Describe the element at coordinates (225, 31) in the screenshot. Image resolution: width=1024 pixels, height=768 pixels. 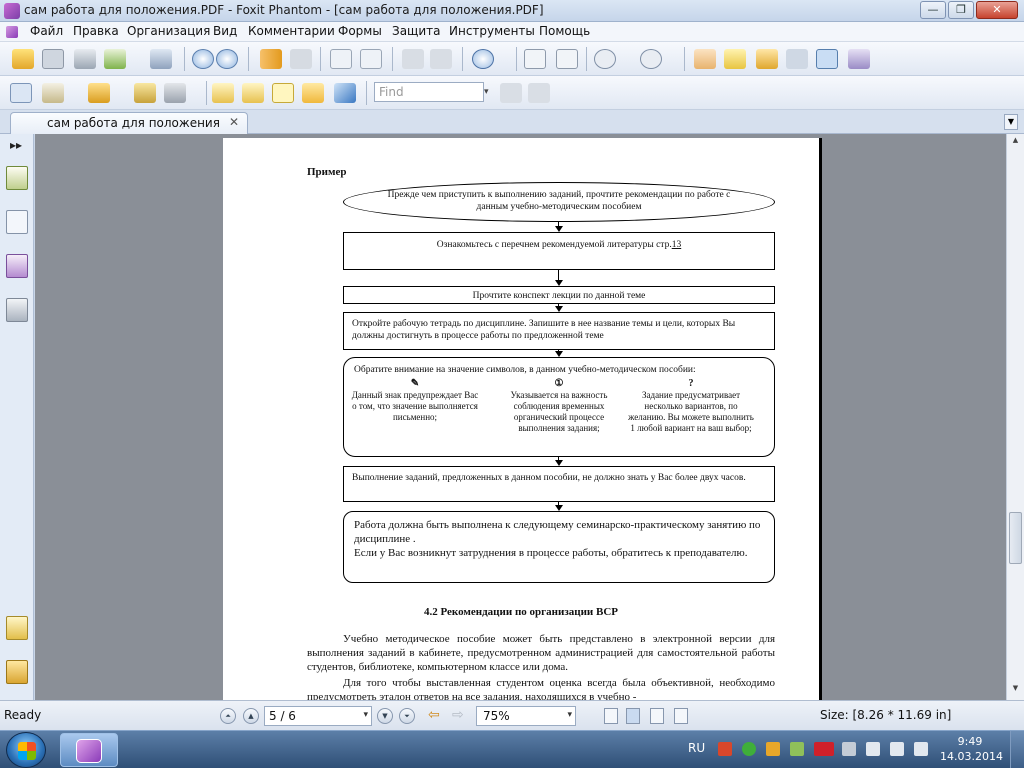
I see `menu-view: Вид` at that location.